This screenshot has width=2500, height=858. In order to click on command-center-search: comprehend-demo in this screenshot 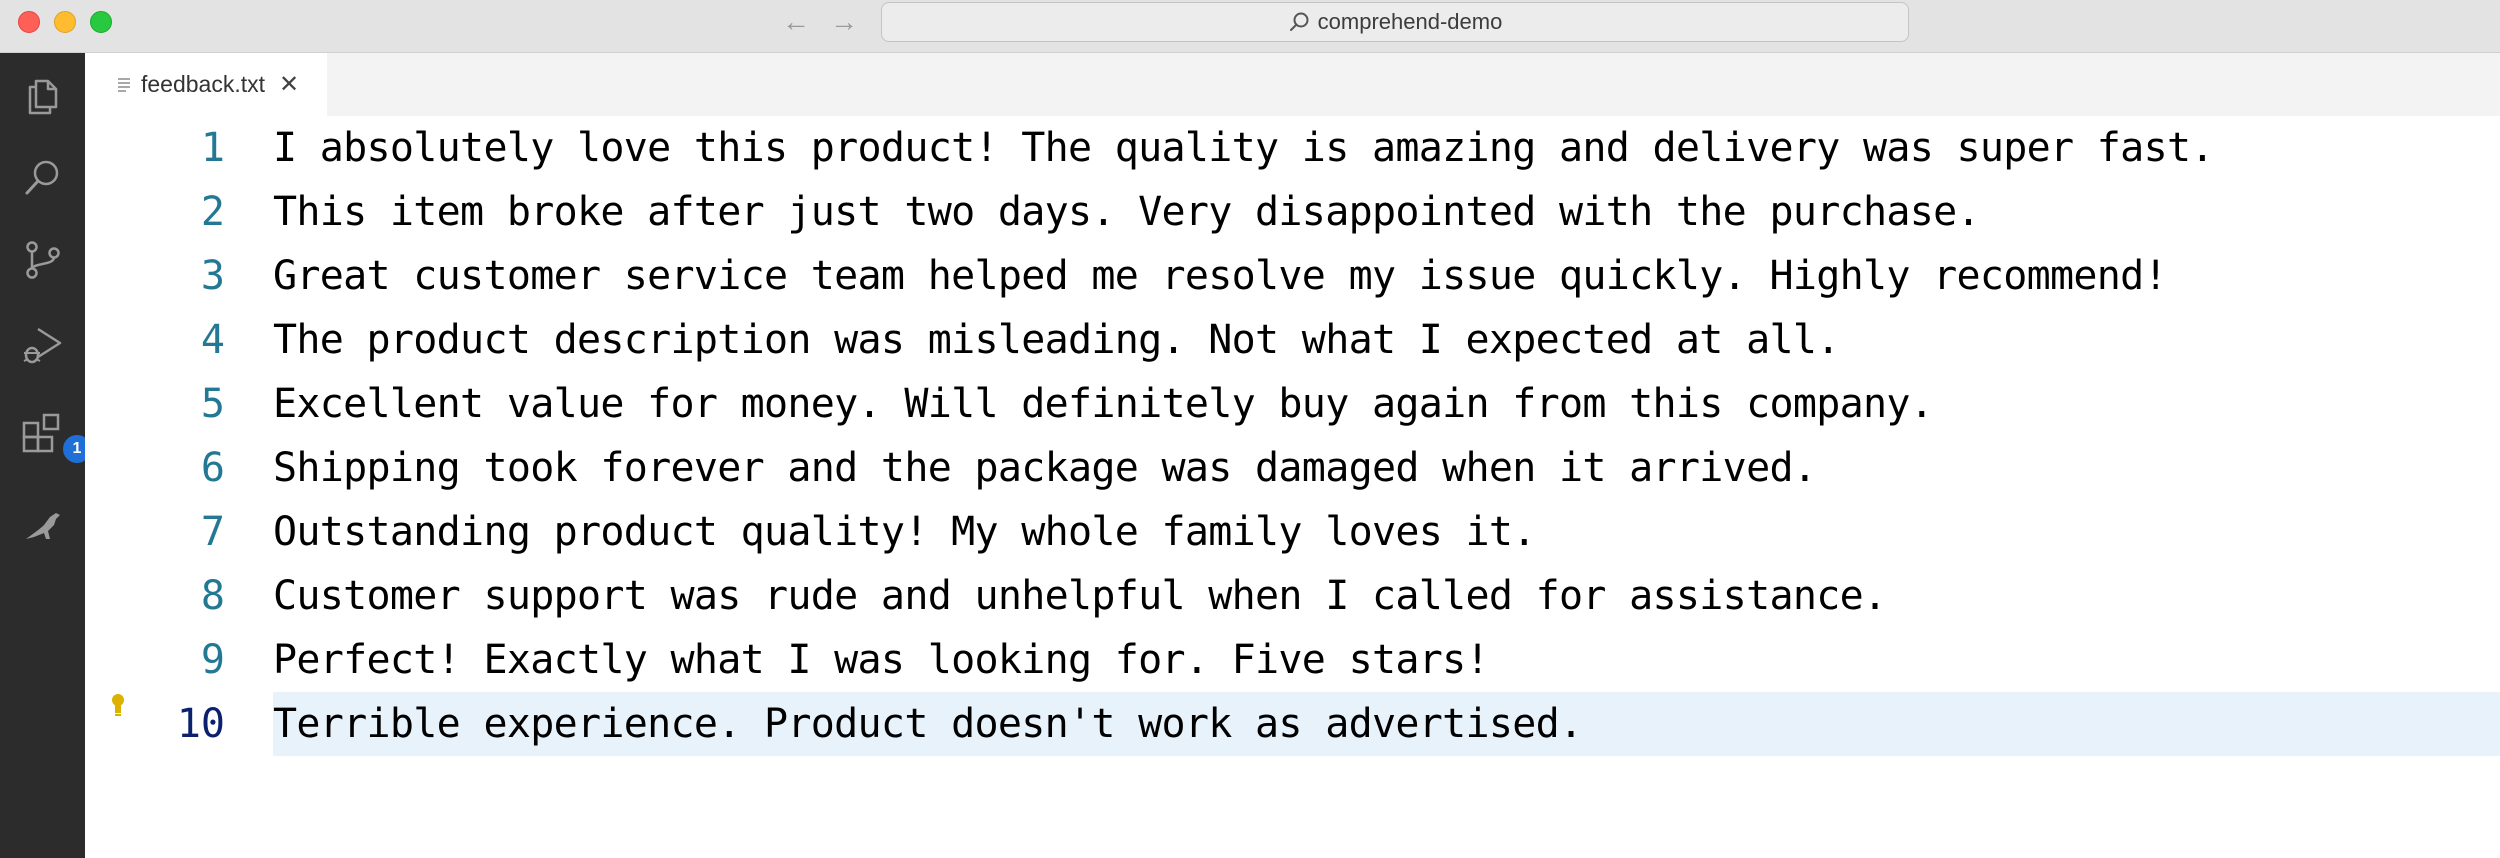, I will do `click(1395, 22)`.